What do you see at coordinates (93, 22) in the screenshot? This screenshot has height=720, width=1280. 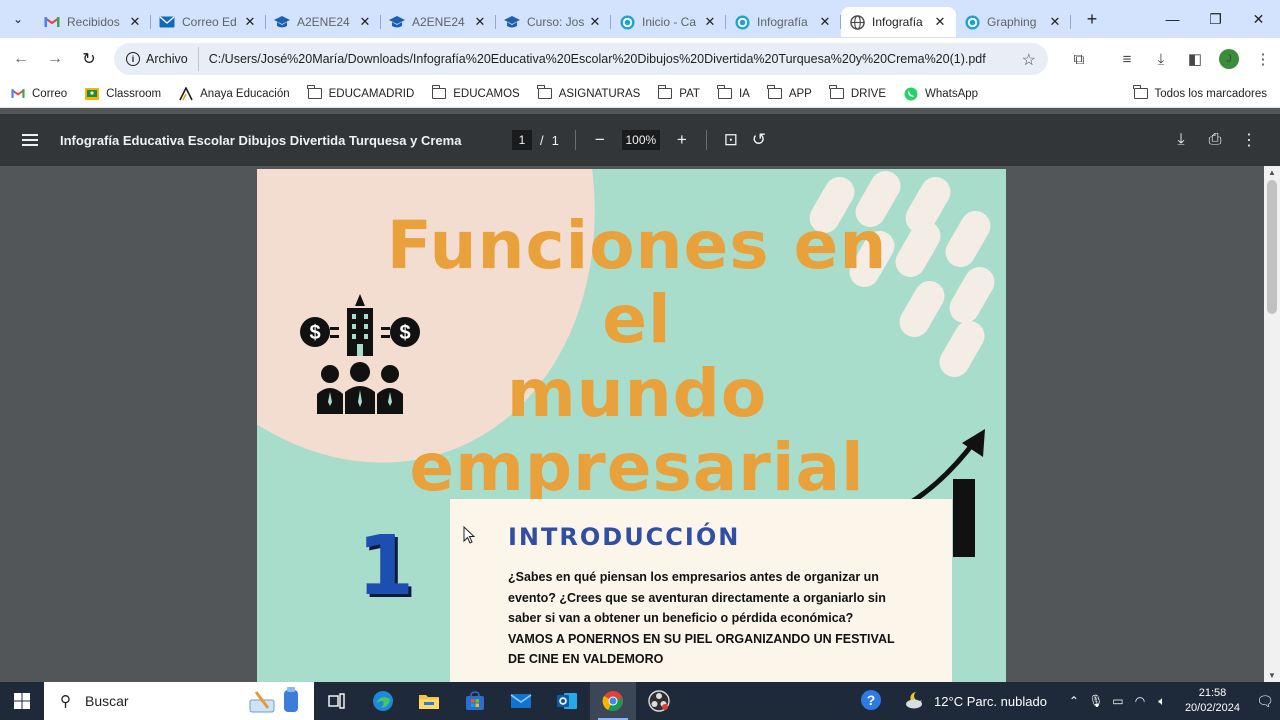 I see `tab-recibidos: Recibidos ✕` at bounding box center [93, 22].